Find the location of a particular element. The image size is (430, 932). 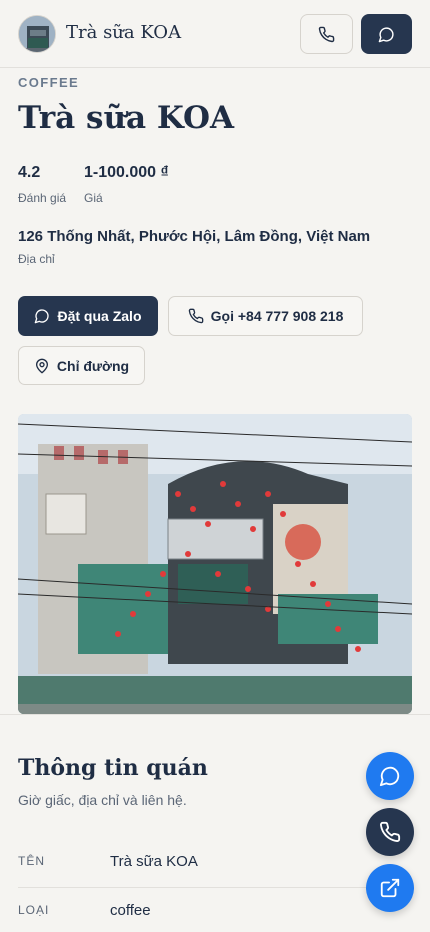

floating-chat-button is located at coordinates (390, 776).